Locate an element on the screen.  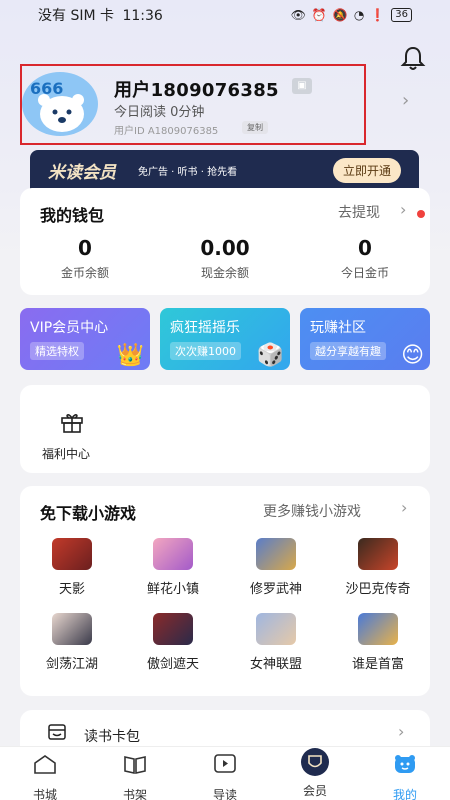
user-badge-icon: ▣ is located at coordinates (302, 86).